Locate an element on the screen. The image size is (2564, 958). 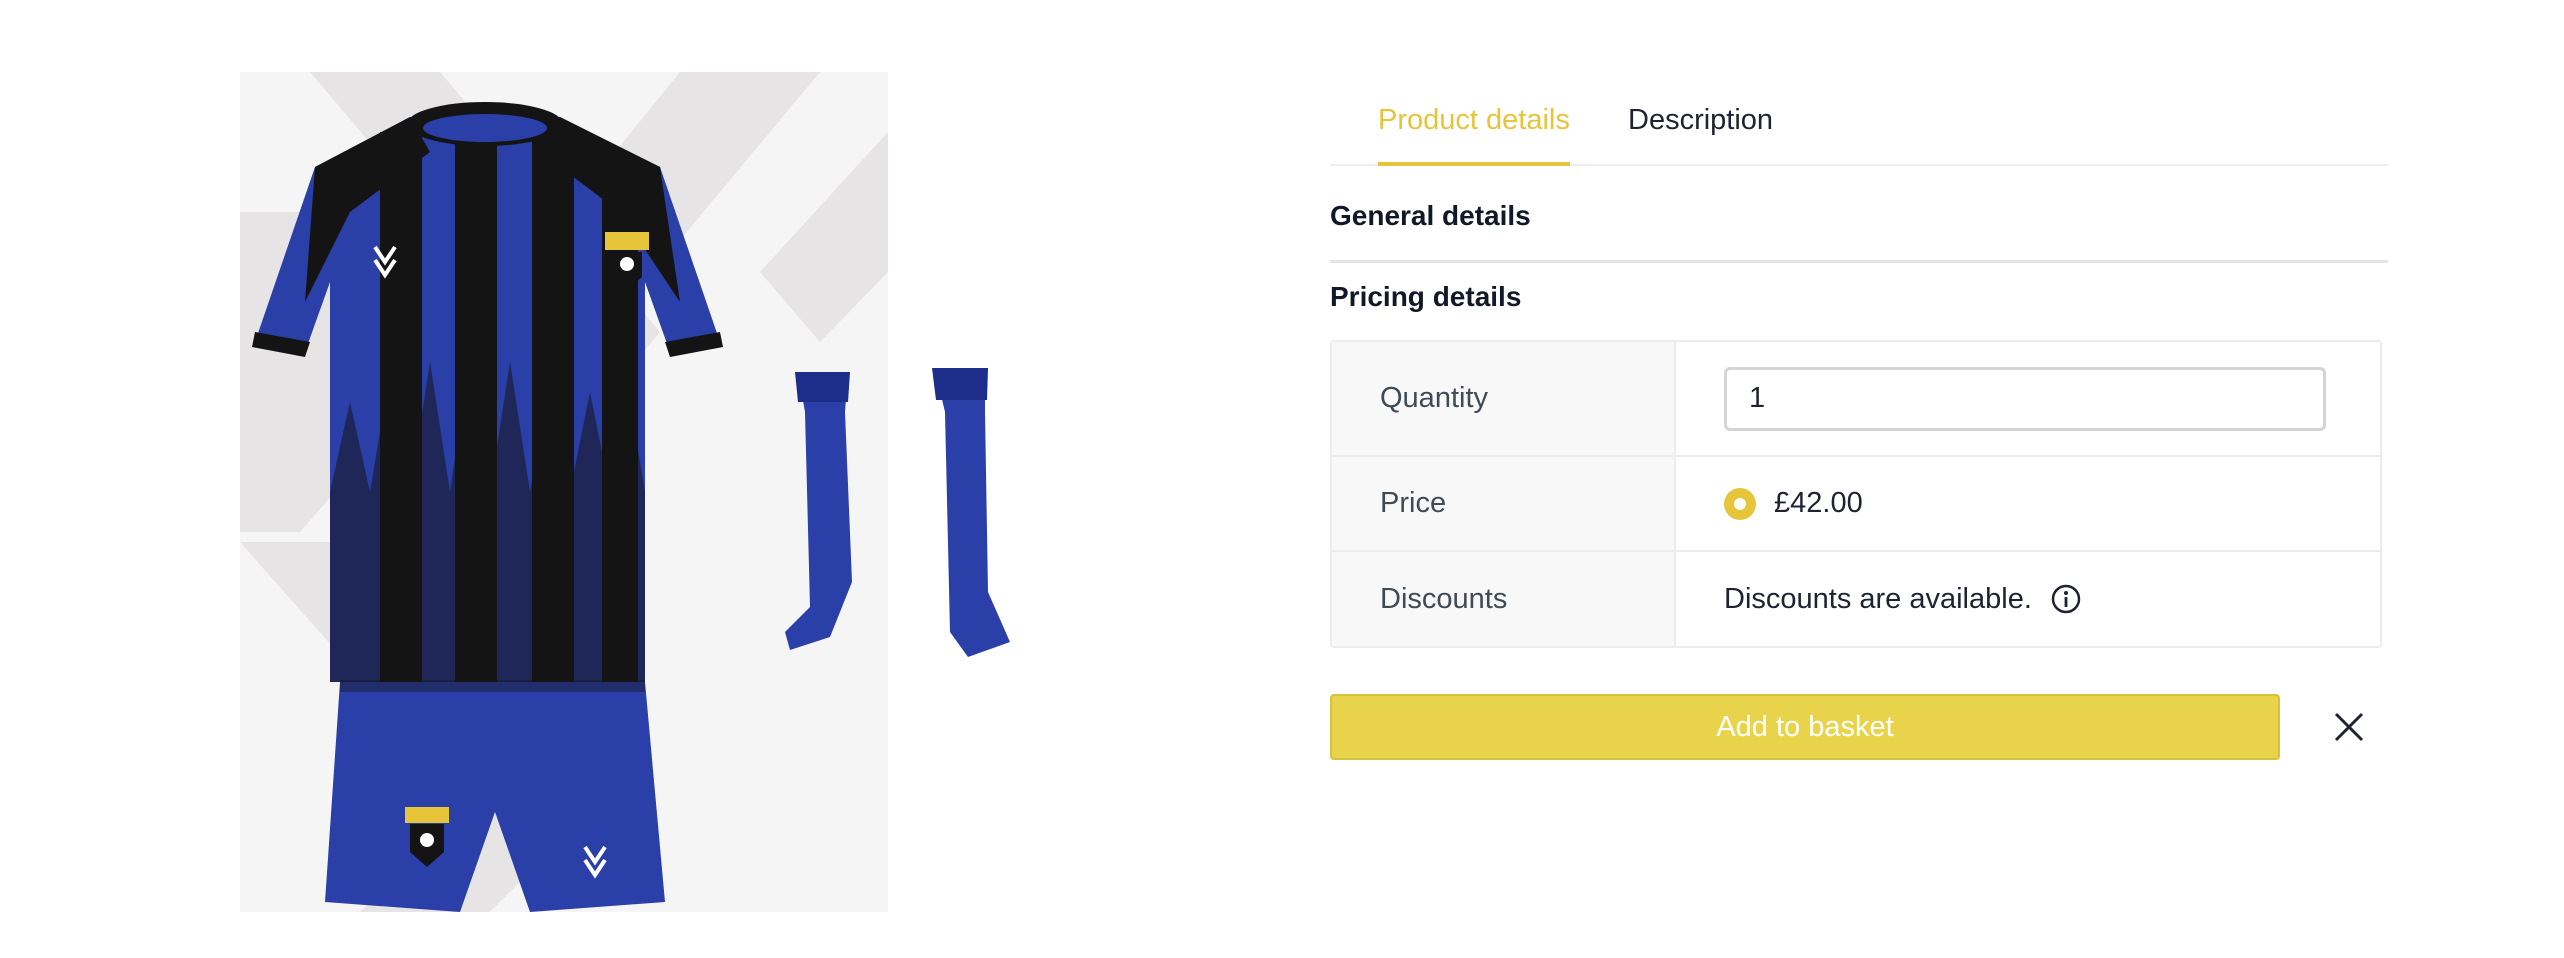
price-row: Price £42.00 is located at coordinates (1856, 504).